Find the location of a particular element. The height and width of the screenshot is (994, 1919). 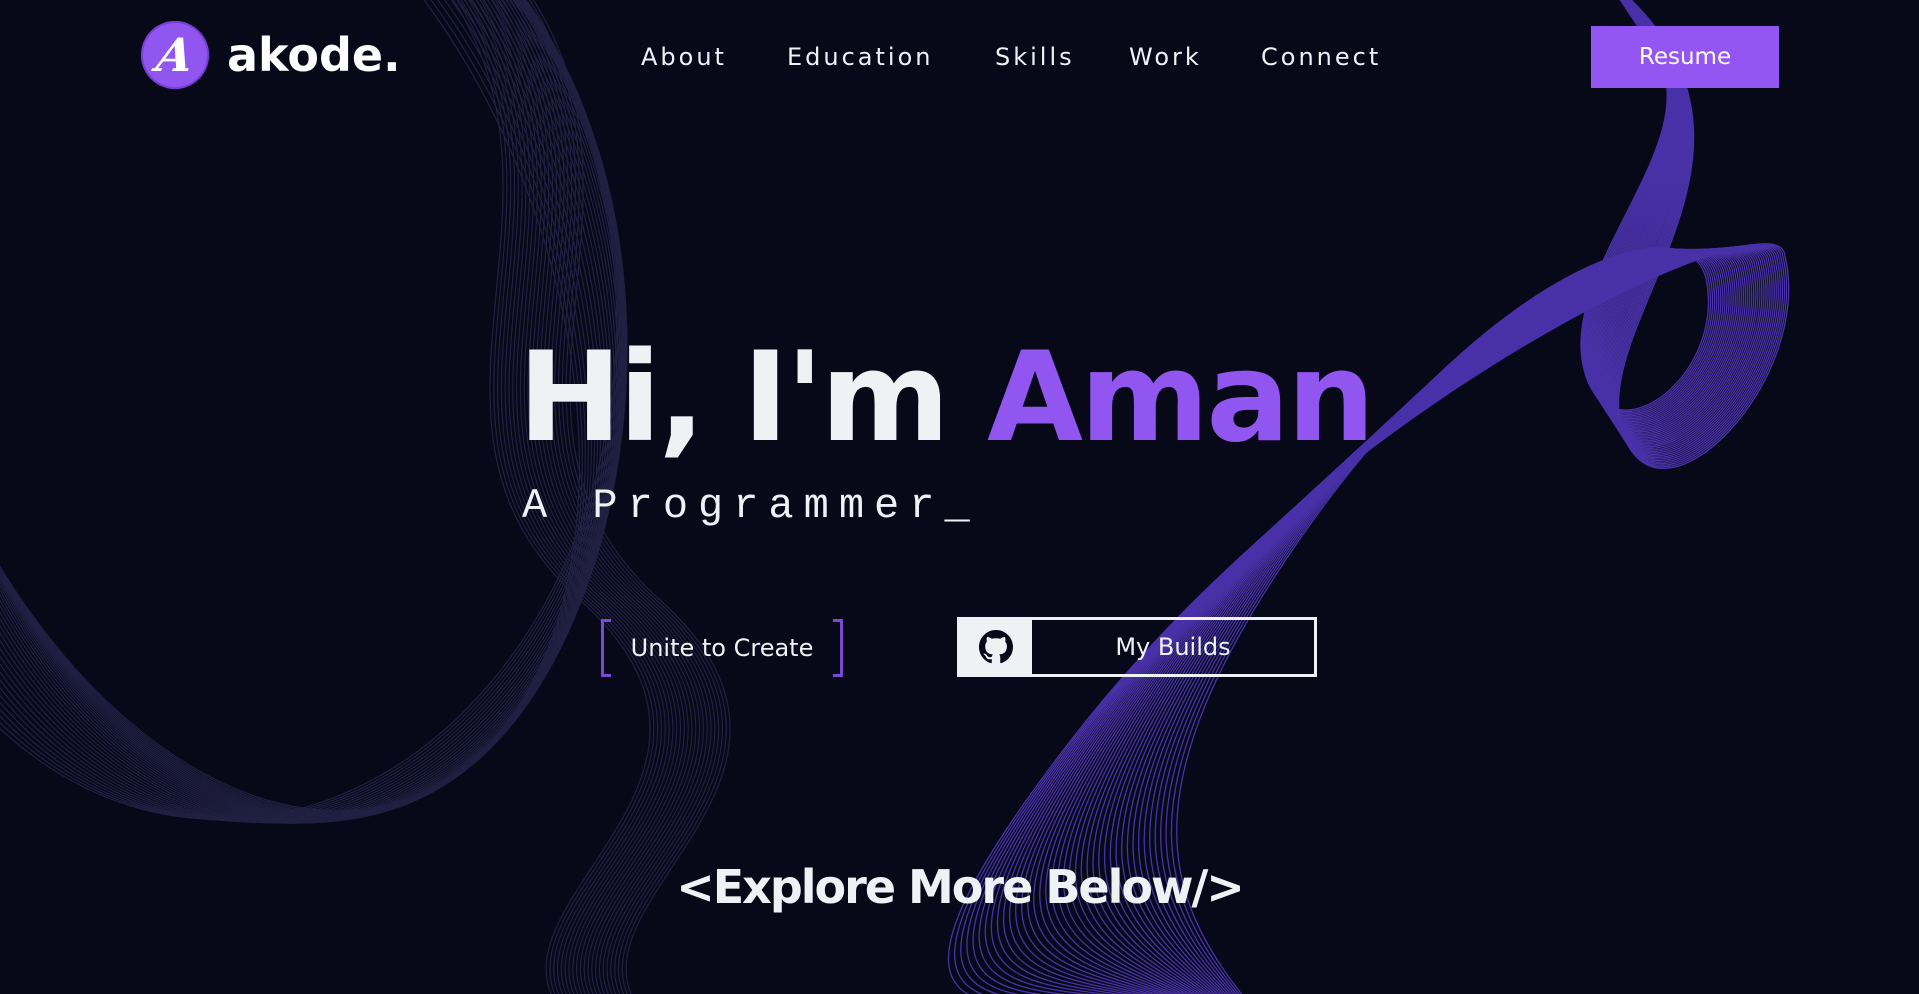

nav-education: Education is located at coordinates (860, 57).